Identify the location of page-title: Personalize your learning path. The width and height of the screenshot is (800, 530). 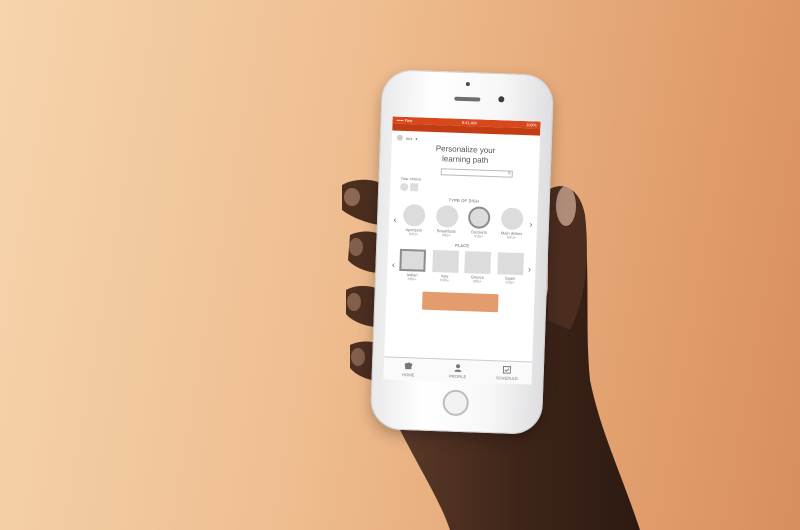
(465, 154).